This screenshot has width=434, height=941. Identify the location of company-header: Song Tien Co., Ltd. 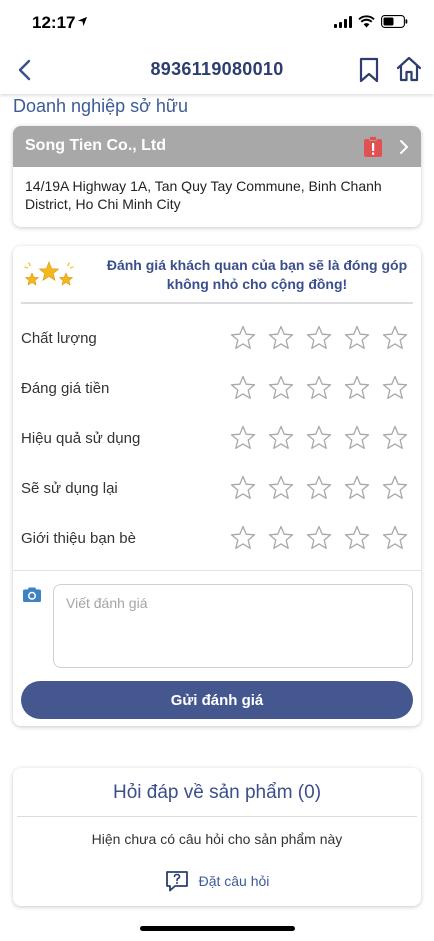
(217, 146).